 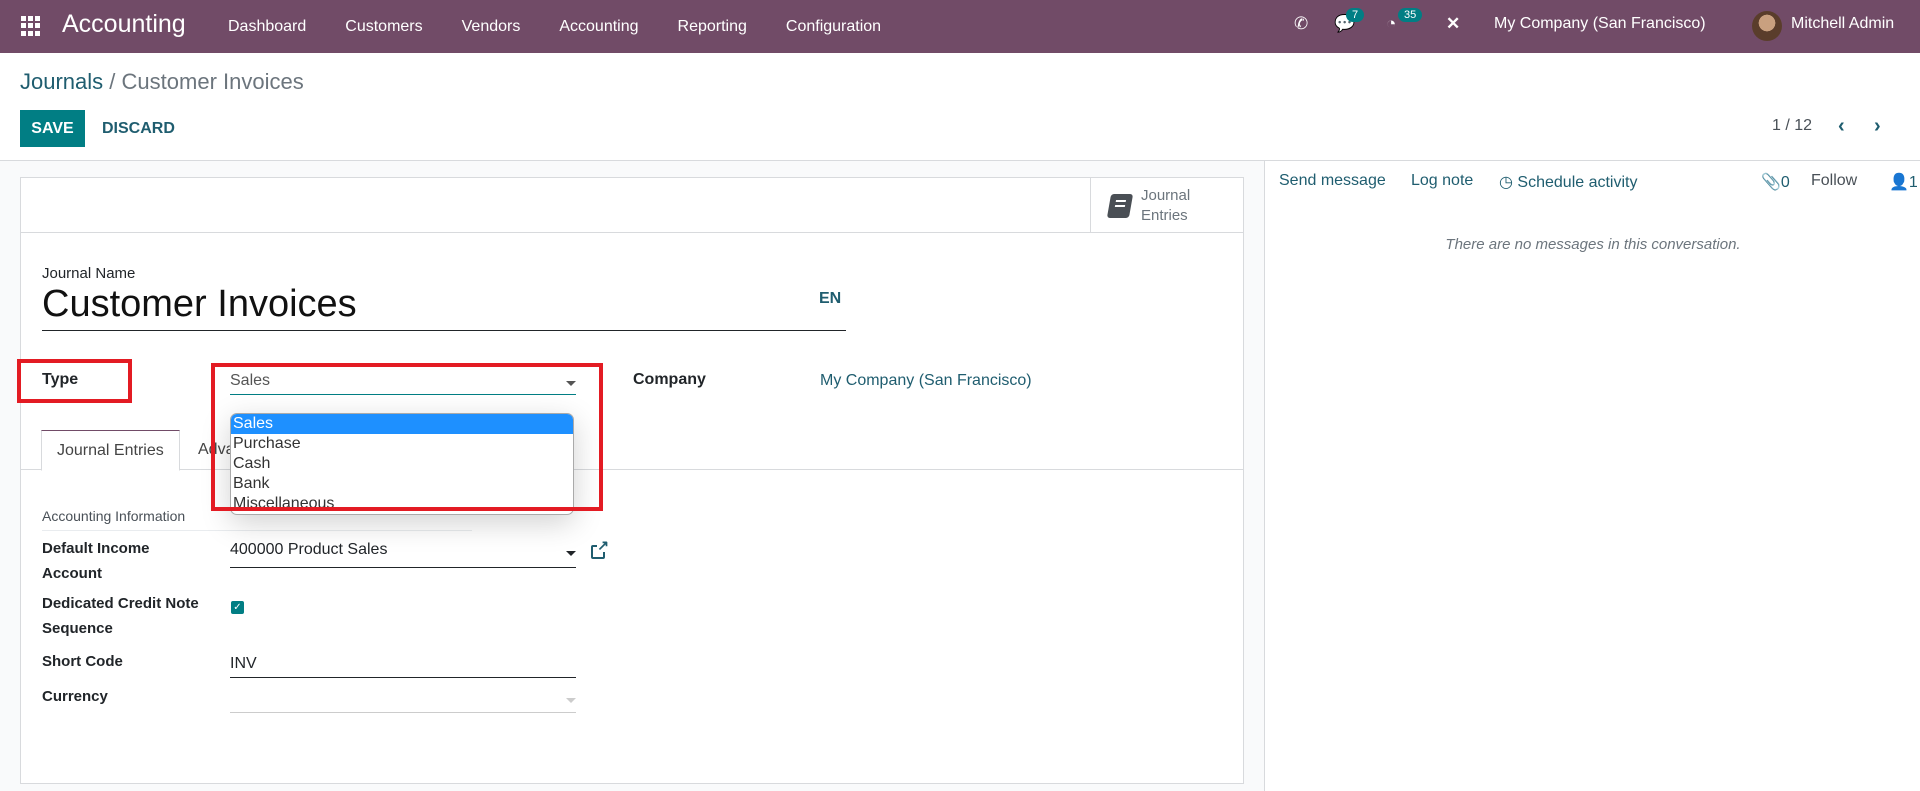 What do you see at coordinates (444, 307) in the screenshot?
I see `journal-name-input: Customer Invoices` at bounding box center [444, 307].